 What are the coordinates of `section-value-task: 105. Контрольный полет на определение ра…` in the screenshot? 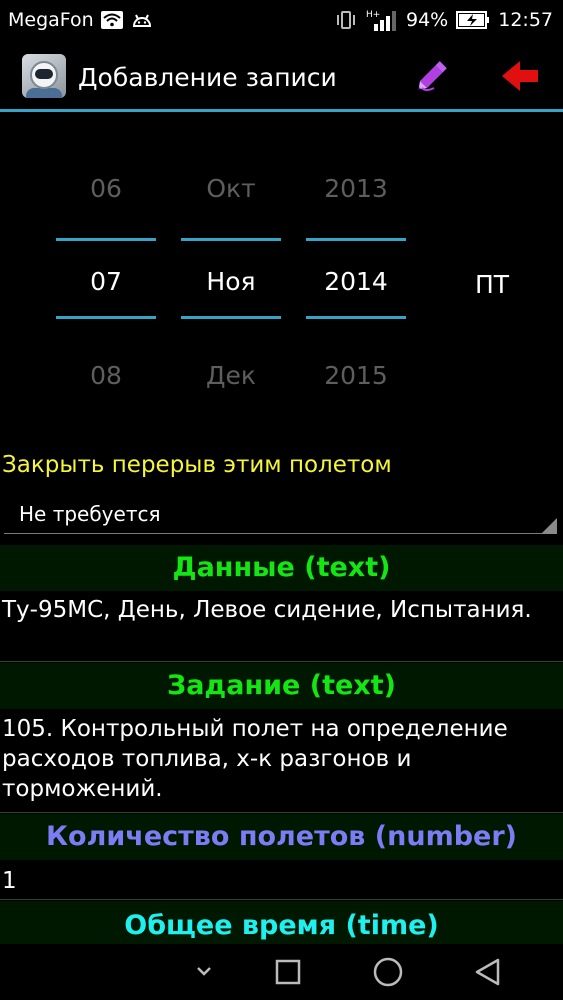 It's located at (281, 762).